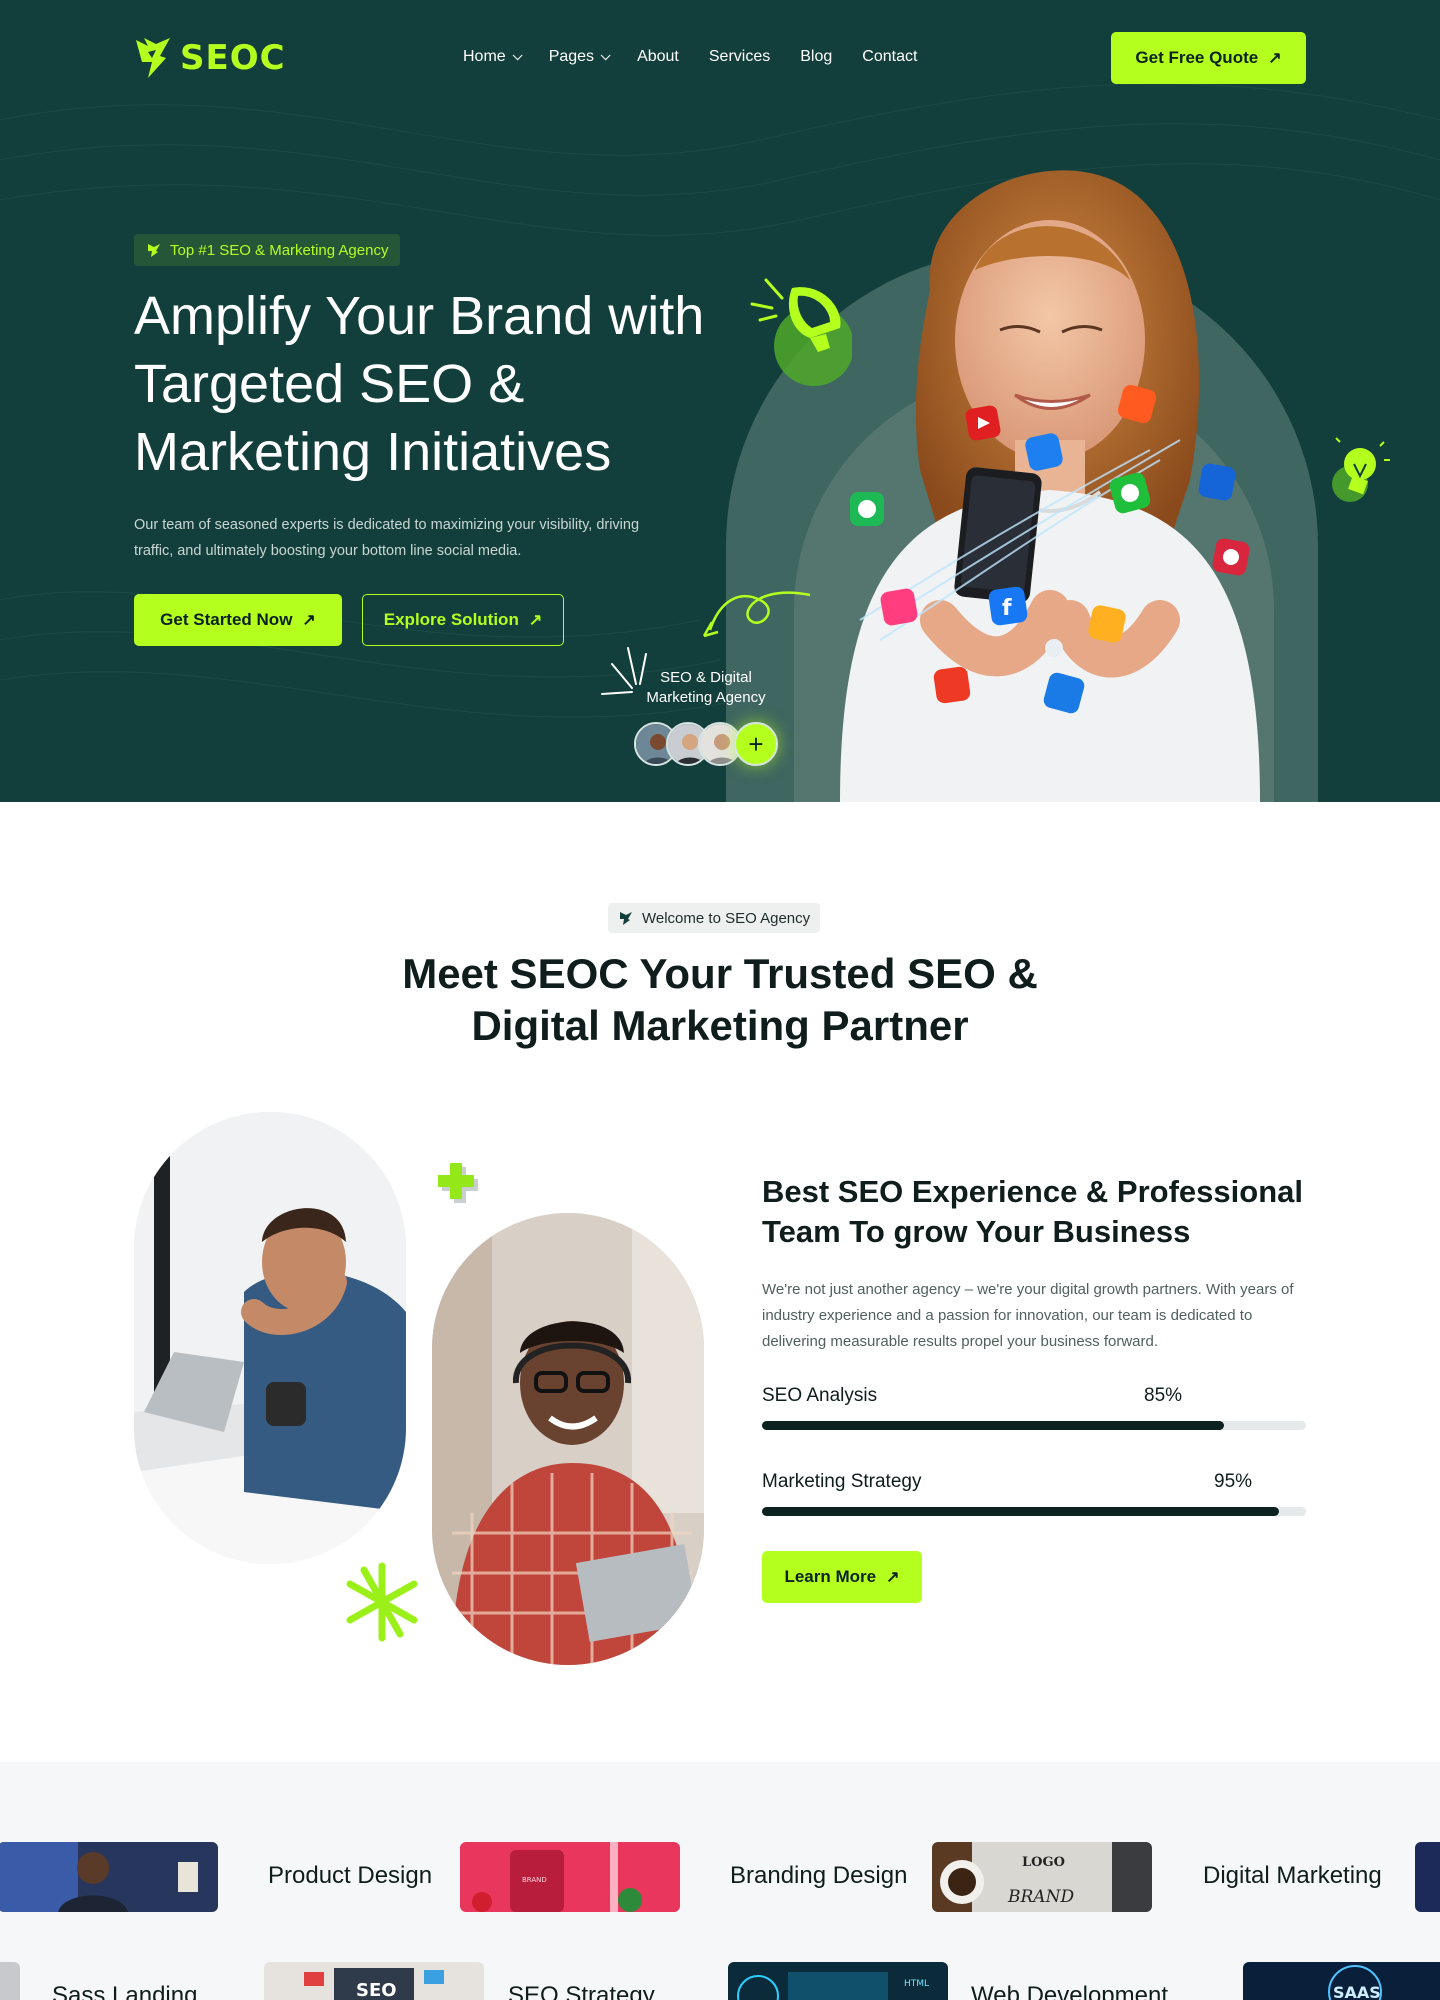  Describe the element at coordinates (706, 688) in the screenshot. I see `seo-agency-tag: SEO & Digital Marketing Agency` at that location.